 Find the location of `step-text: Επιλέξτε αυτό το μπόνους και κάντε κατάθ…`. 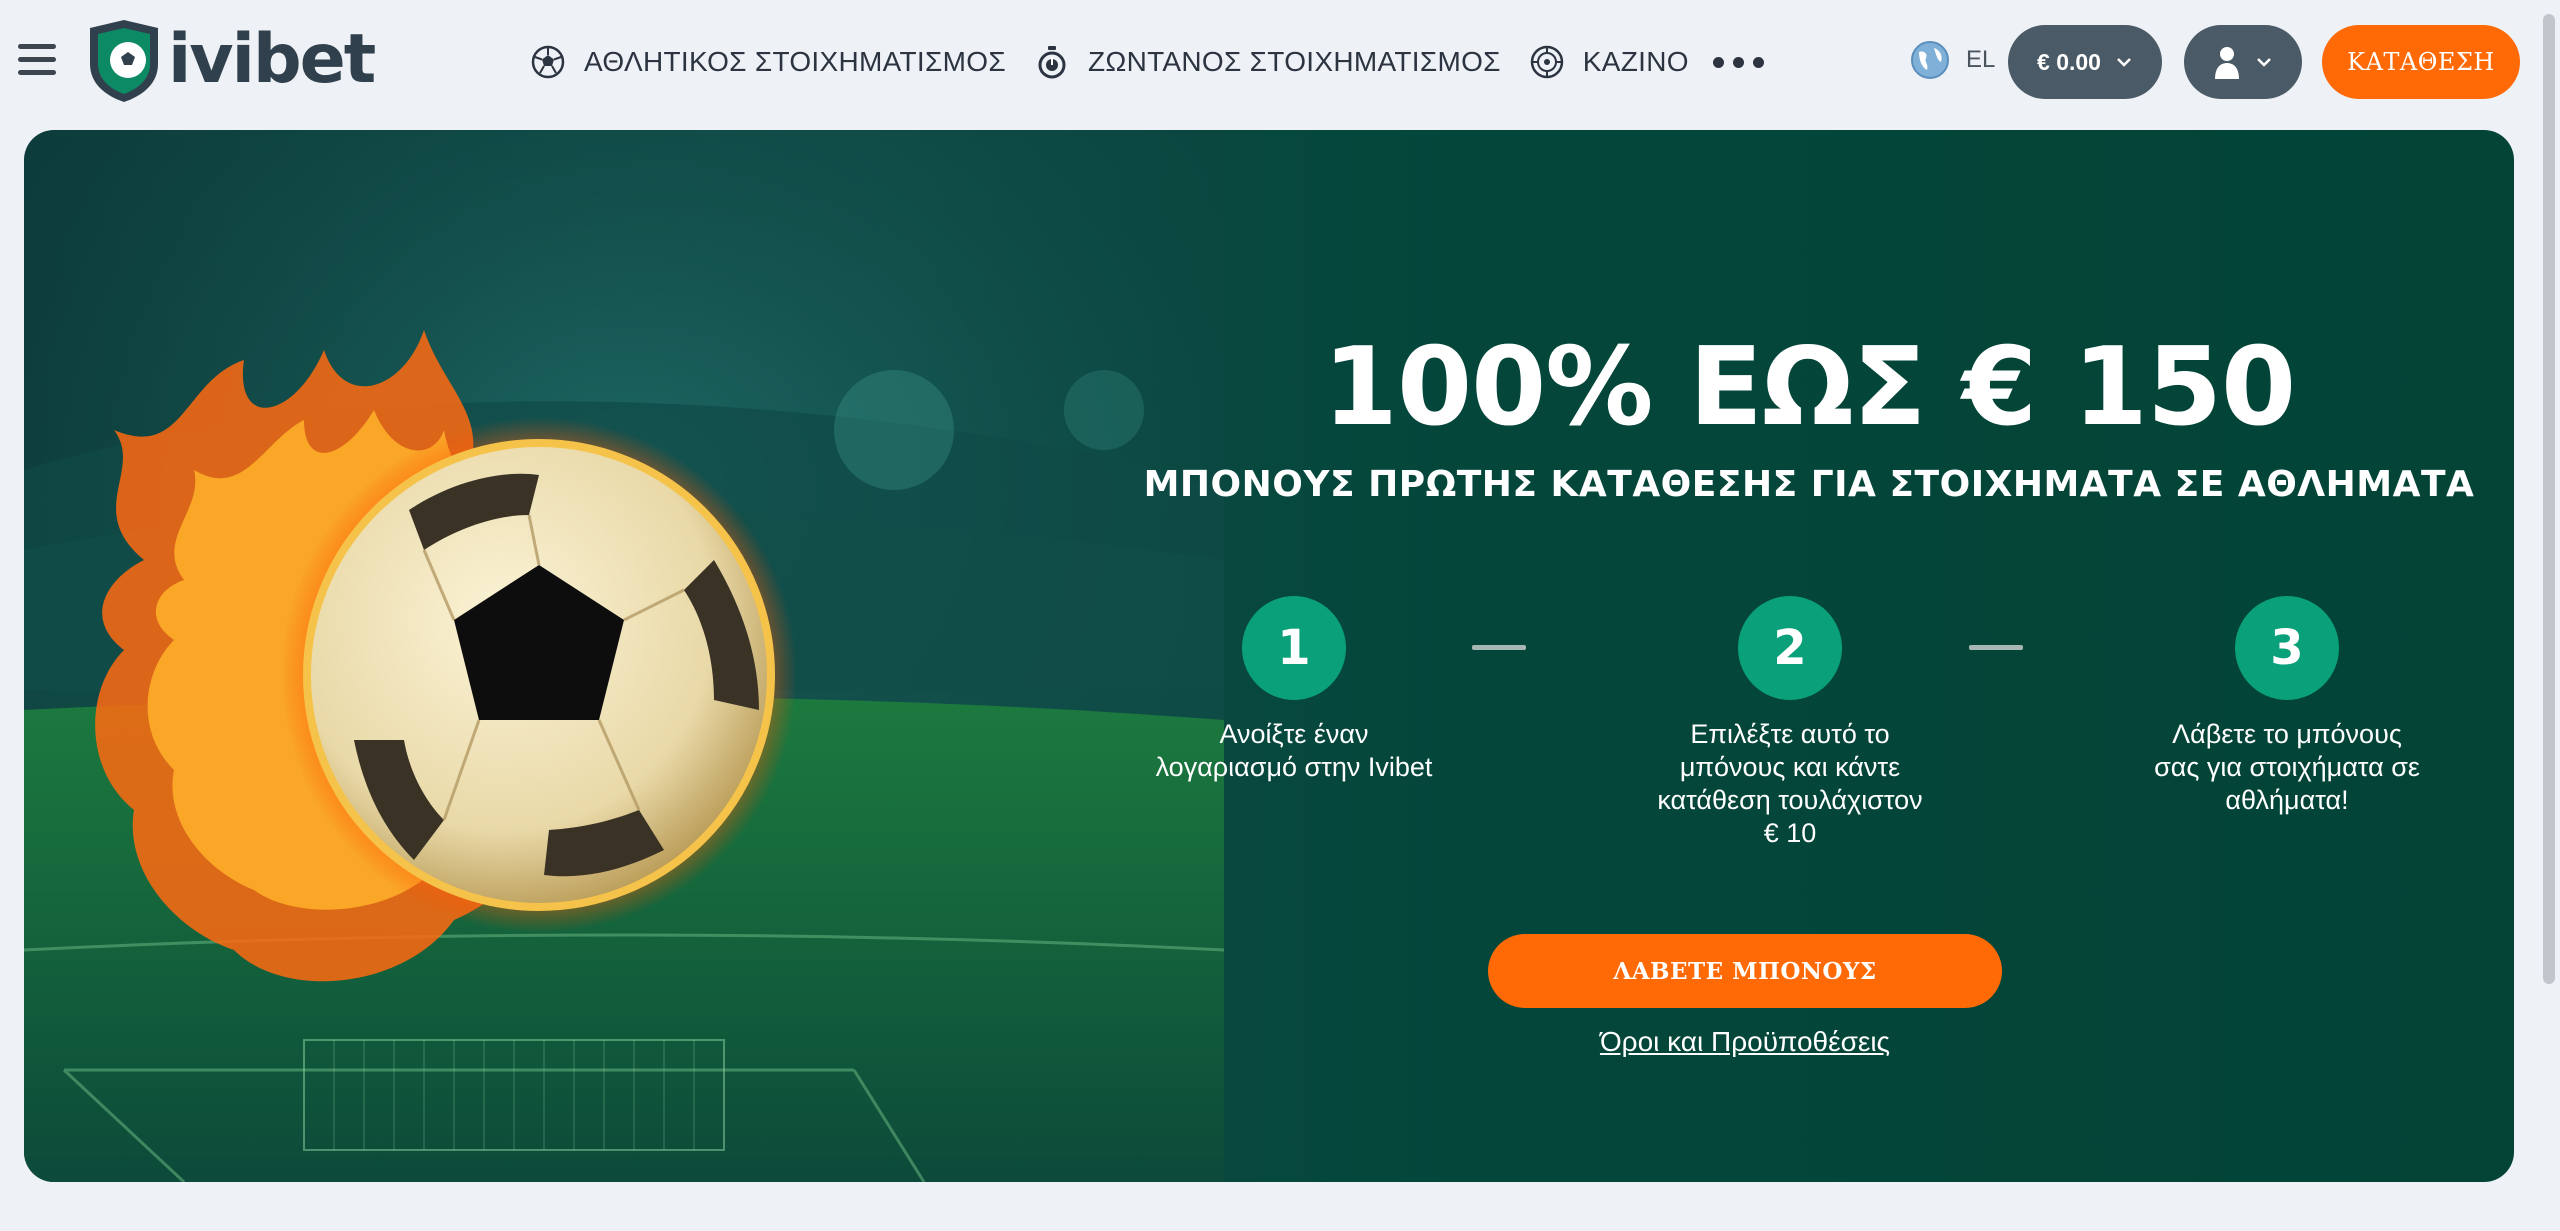

step-text: Επιλέξτε αυτό το μπόνους και κάντε κατάθ… is located at coordinates (1790, 783).